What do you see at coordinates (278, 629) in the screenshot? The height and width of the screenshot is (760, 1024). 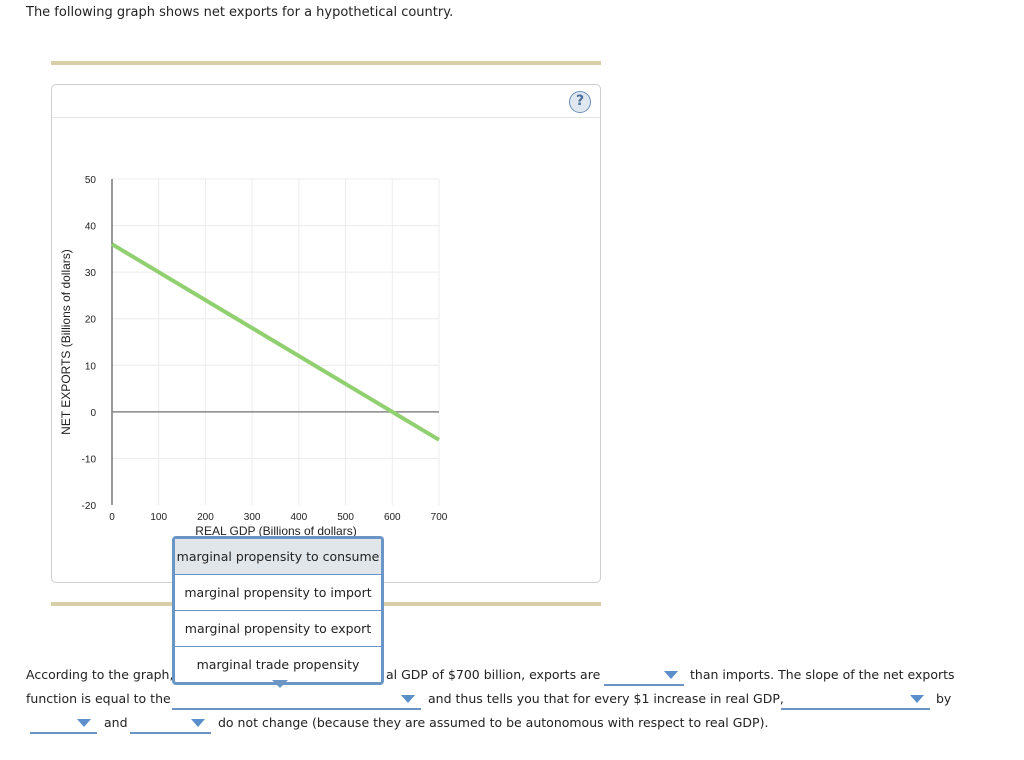 I see `dropdown-option-mpx: marginal propensity to export` at bounding box center [278, 629].